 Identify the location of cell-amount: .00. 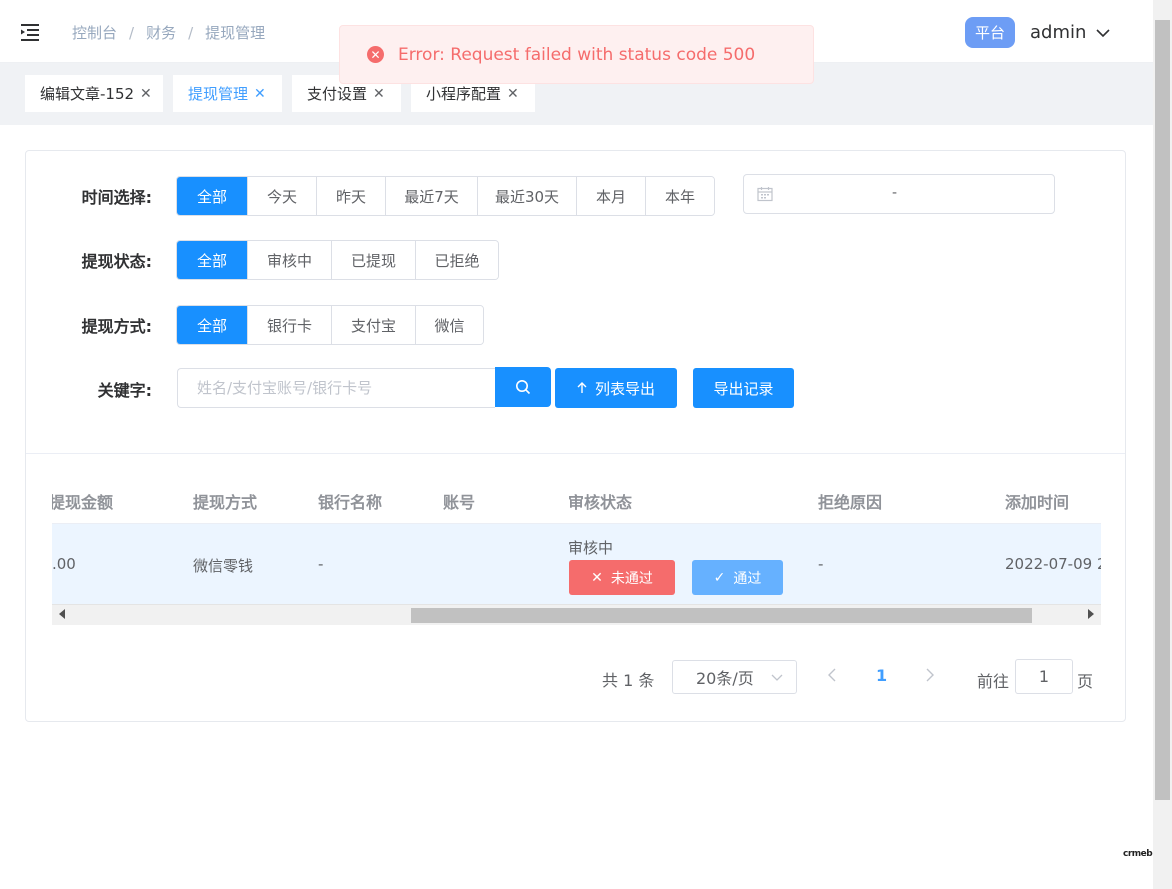
(64, 564).